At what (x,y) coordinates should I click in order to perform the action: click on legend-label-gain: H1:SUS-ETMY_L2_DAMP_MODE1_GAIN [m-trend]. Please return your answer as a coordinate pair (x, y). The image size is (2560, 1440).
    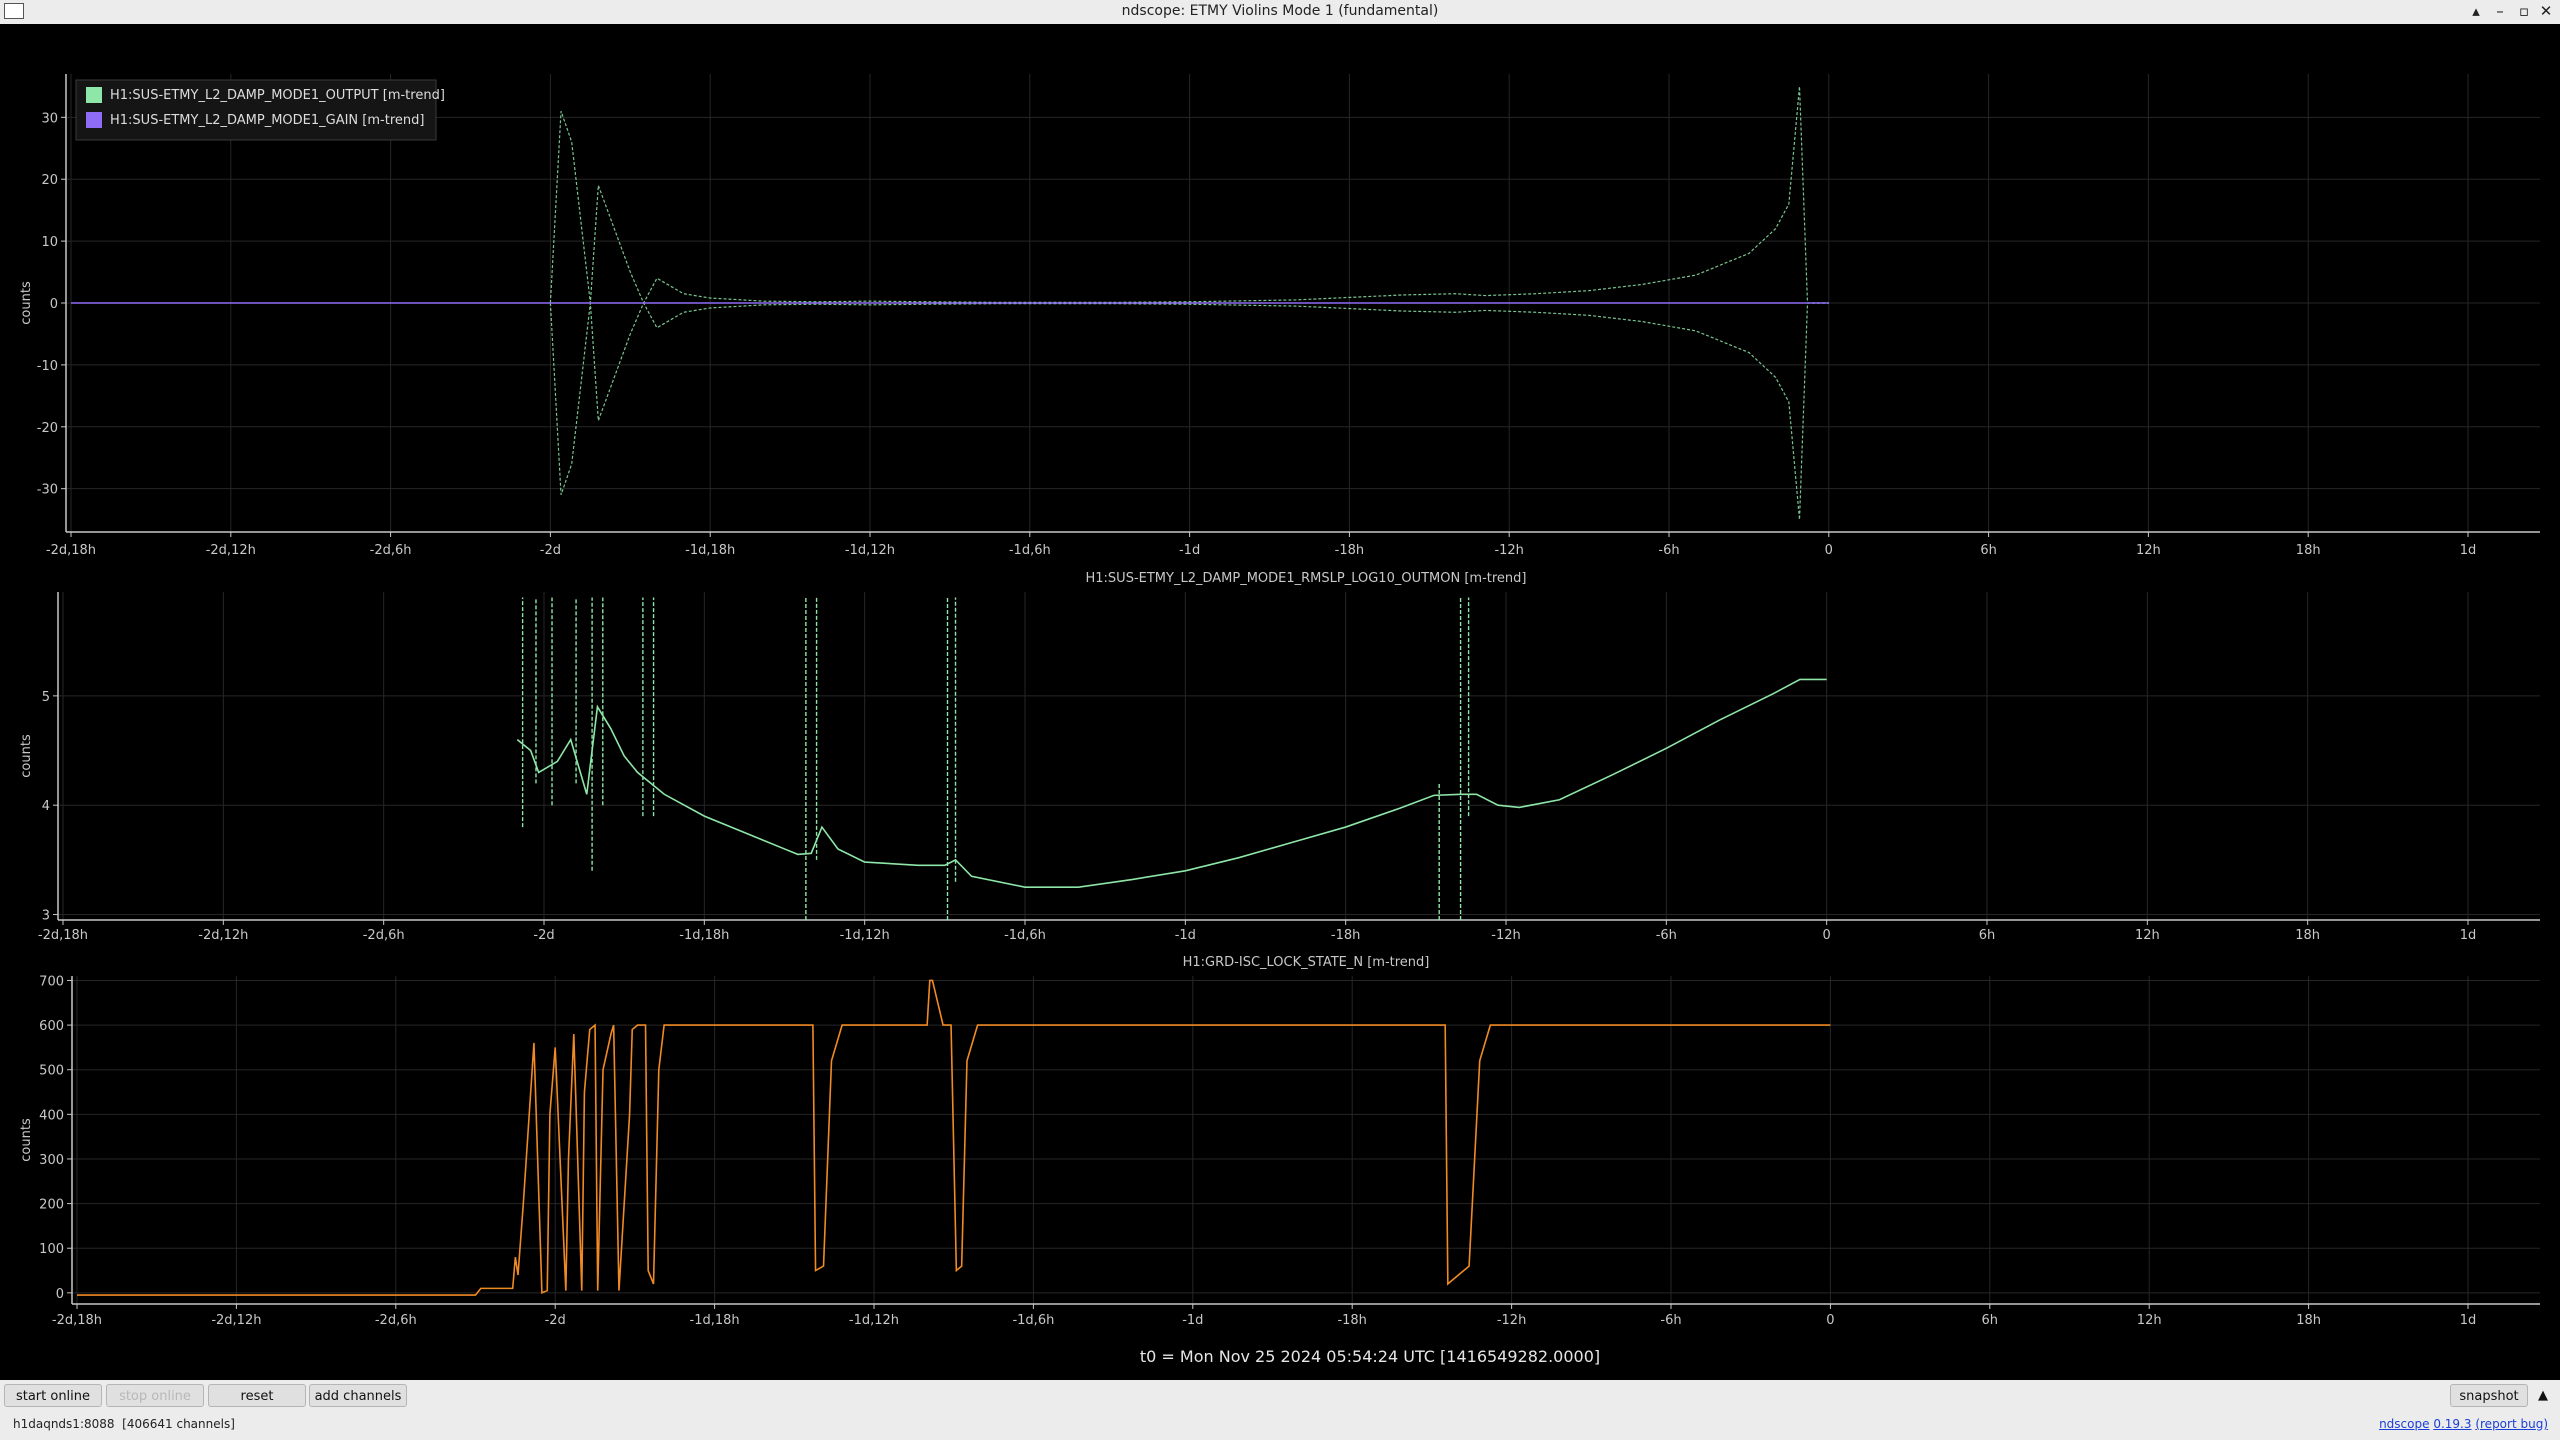
    Looking at the image, I should click on (267, 120).